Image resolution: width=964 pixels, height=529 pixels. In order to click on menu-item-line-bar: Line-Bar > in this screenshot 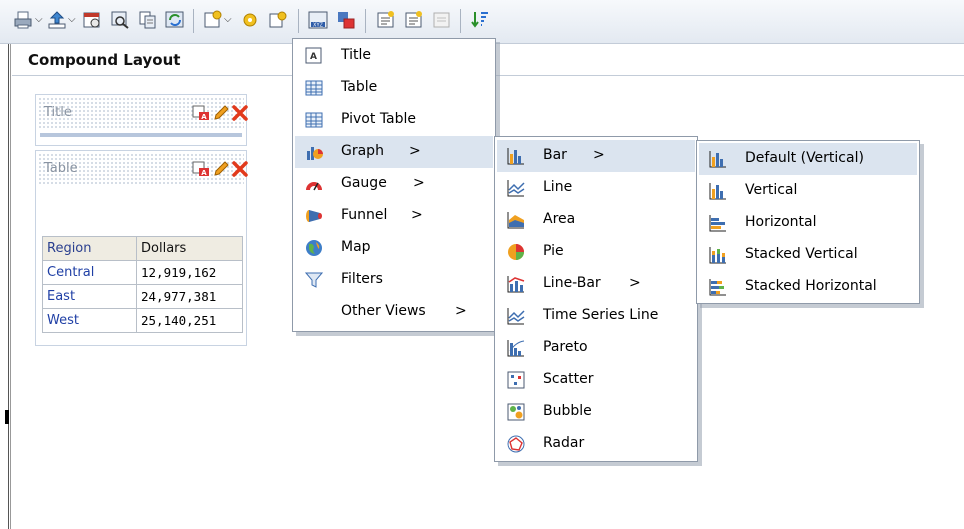, I will do `click(596, 284)`.